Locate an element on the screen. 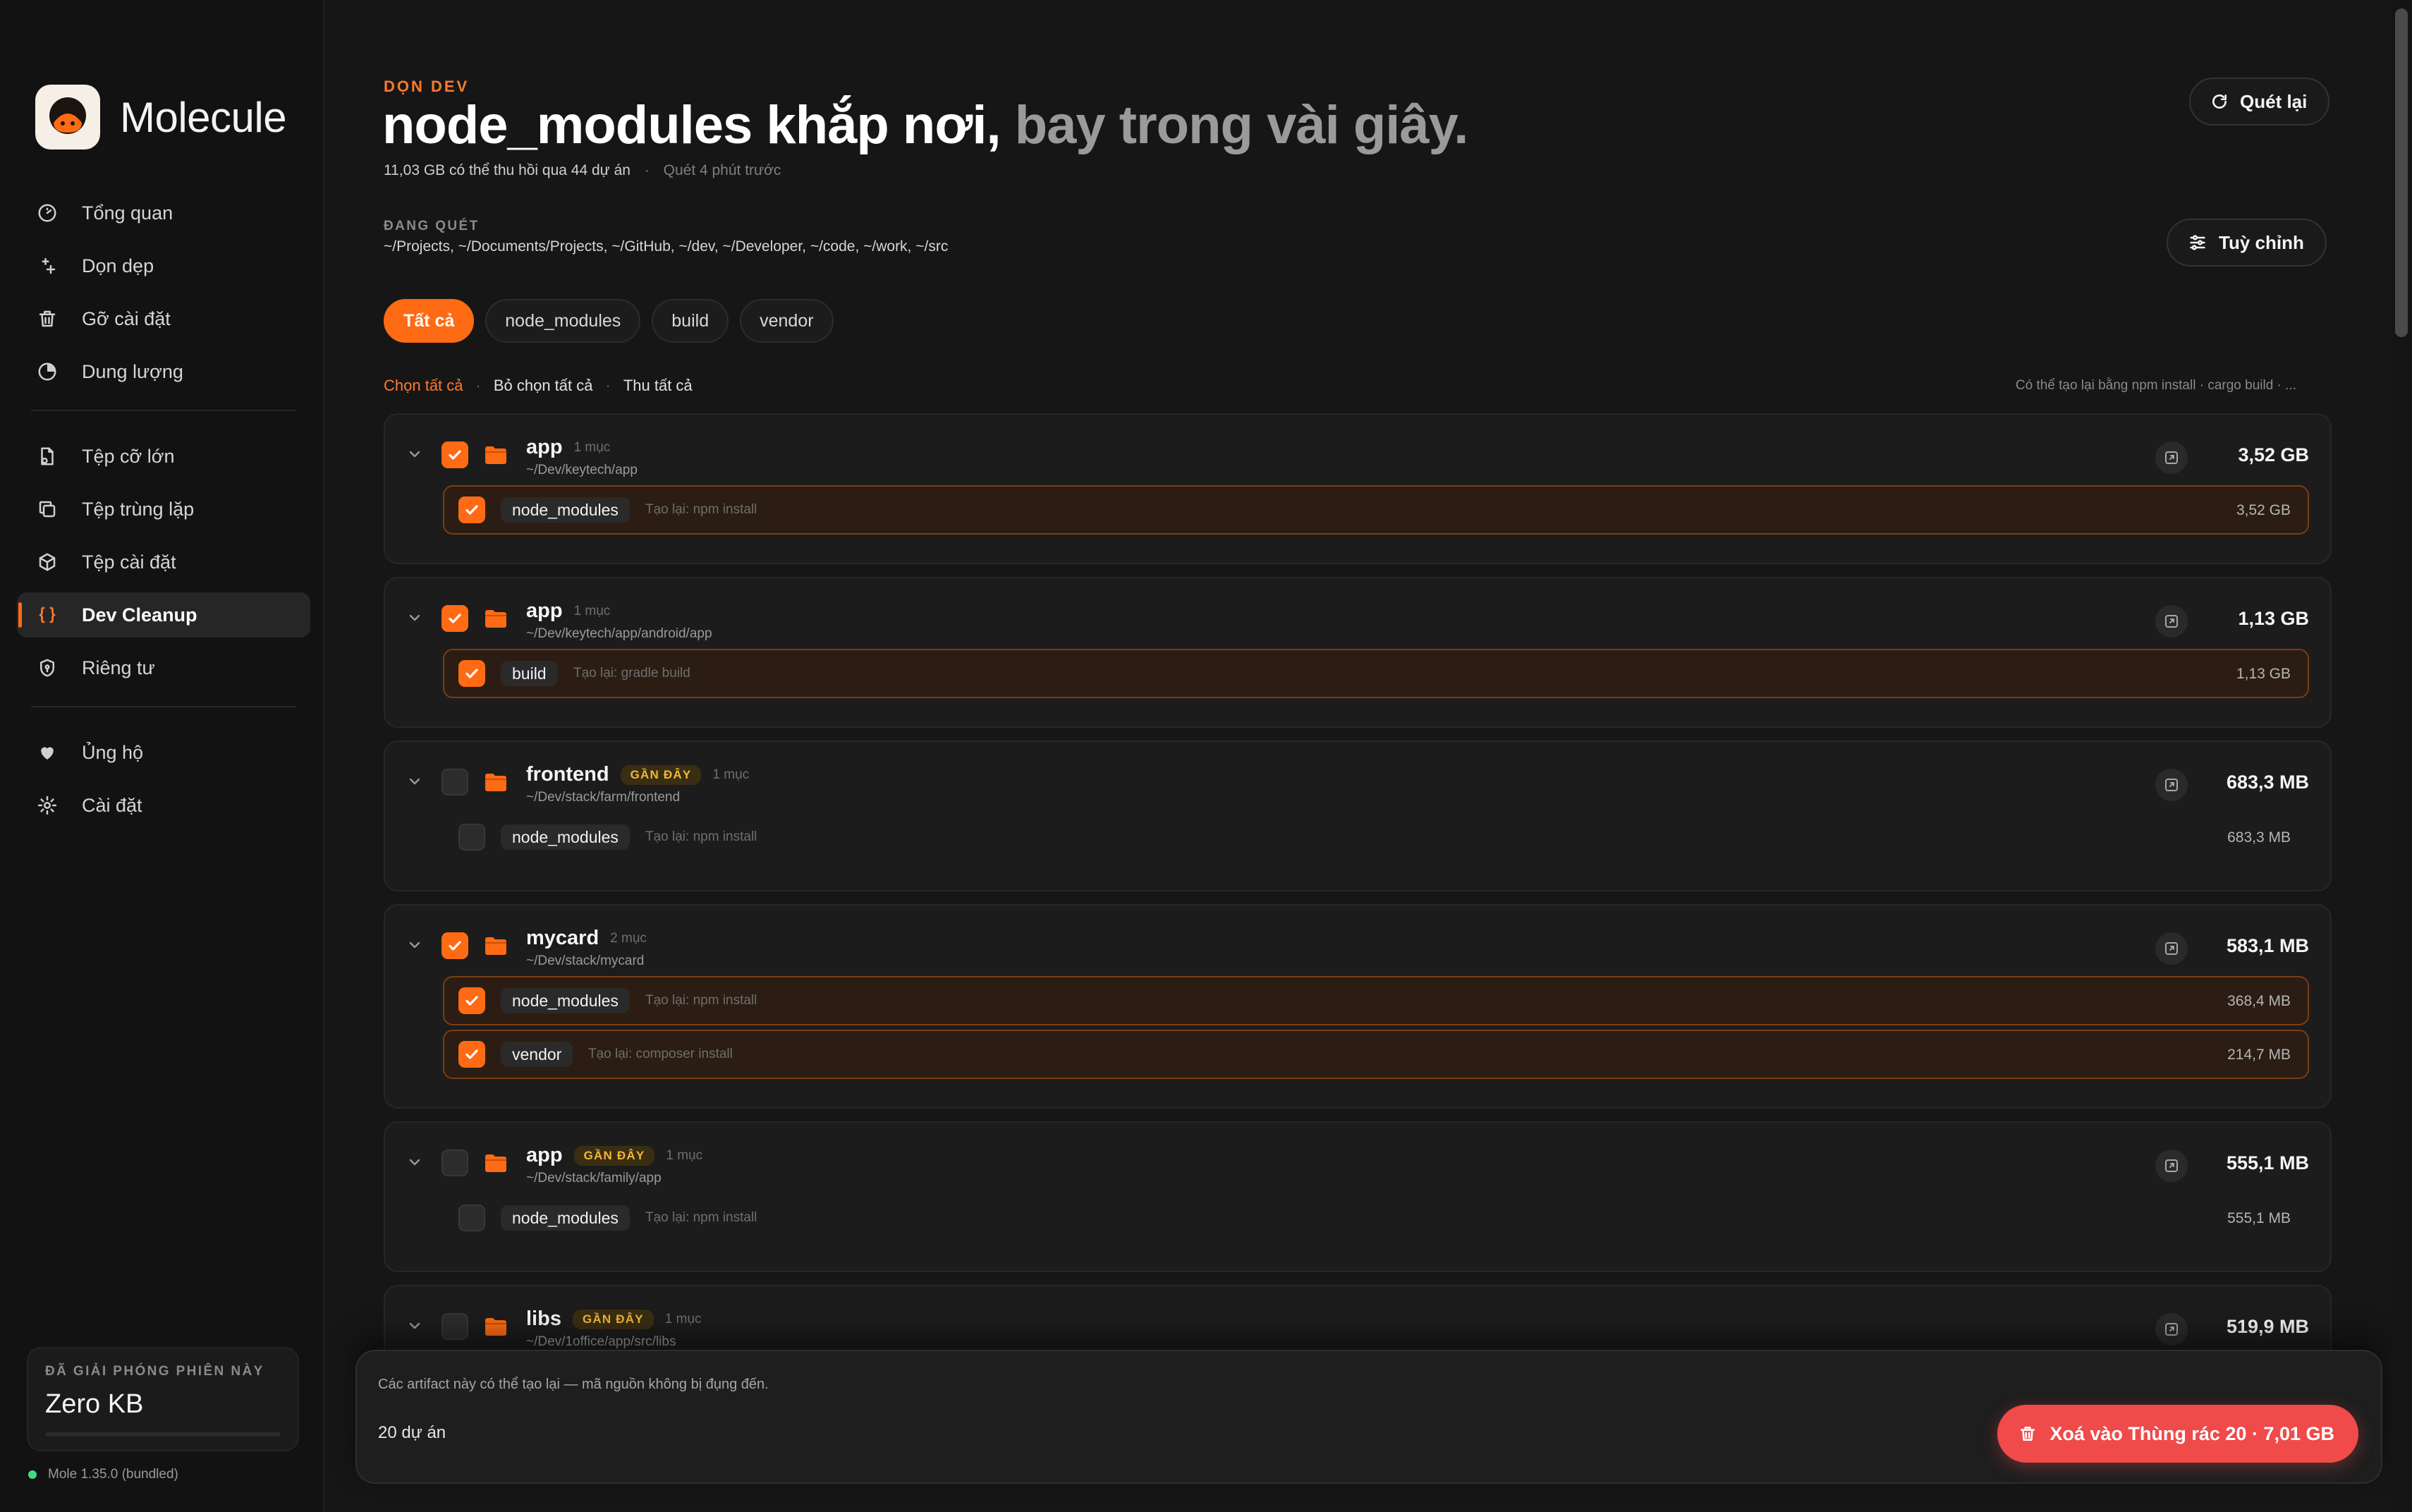 This screenshot has height=1512, width=2412. last-scan-time: Quét 4 phút trước is located at coordinates (722, 170).